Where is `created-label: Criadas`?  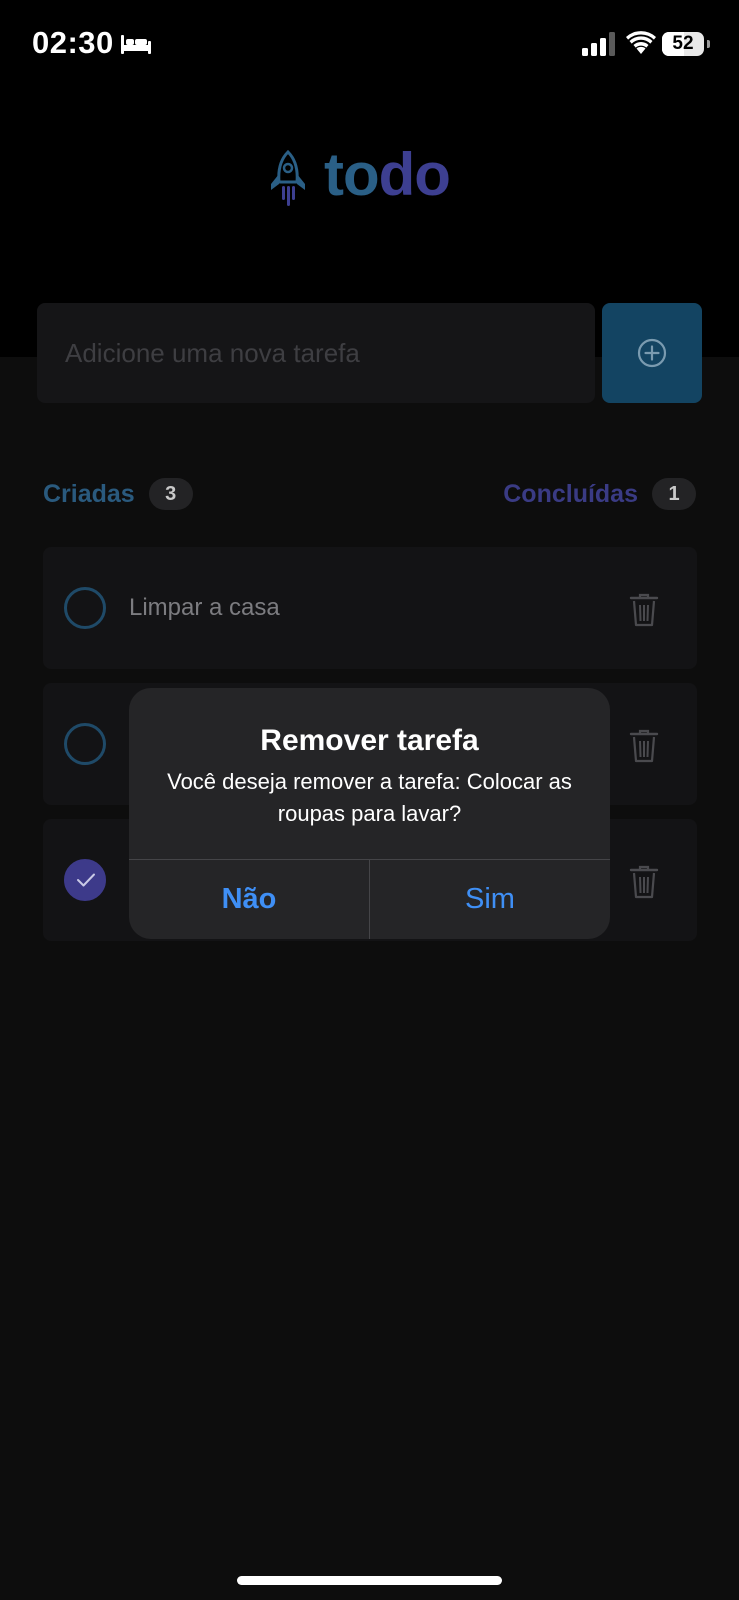 created-label: Criadas is located at coordinates (89, 493).